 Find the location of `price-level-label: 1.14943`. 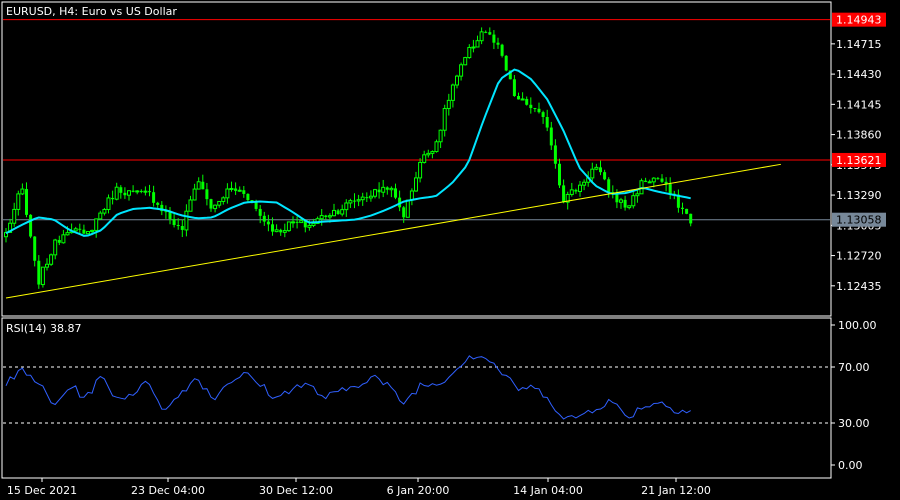

price-level-label: 1.14943 is located at coordinates (859, 20).